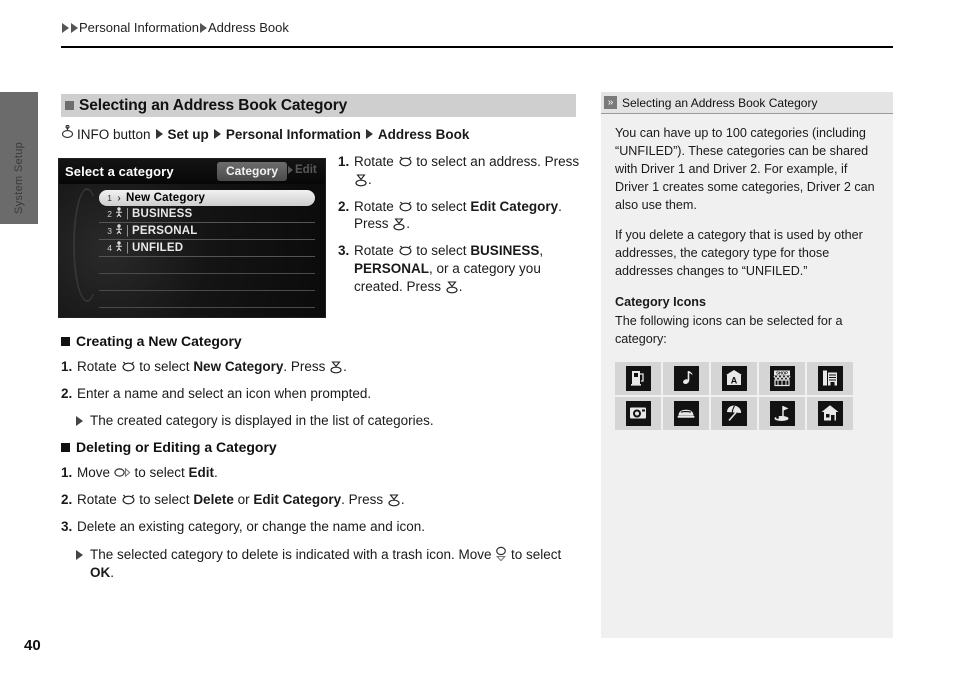  Describe the element at coordinates (95, 472) in the screenshot. I see `step-fragment: Move` at that location.